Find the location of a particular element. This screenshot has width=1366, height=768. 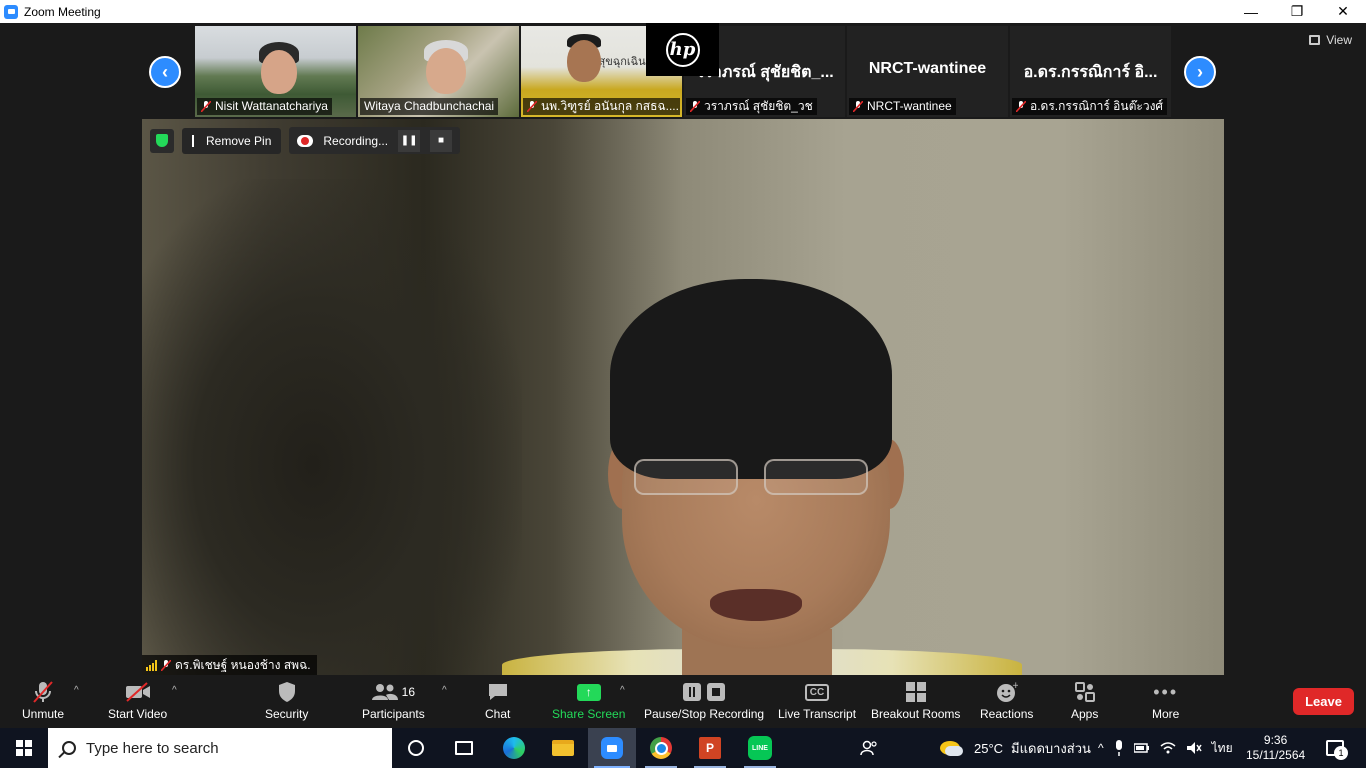

gallery-next-button: › is located at coordinates (1200, 72).